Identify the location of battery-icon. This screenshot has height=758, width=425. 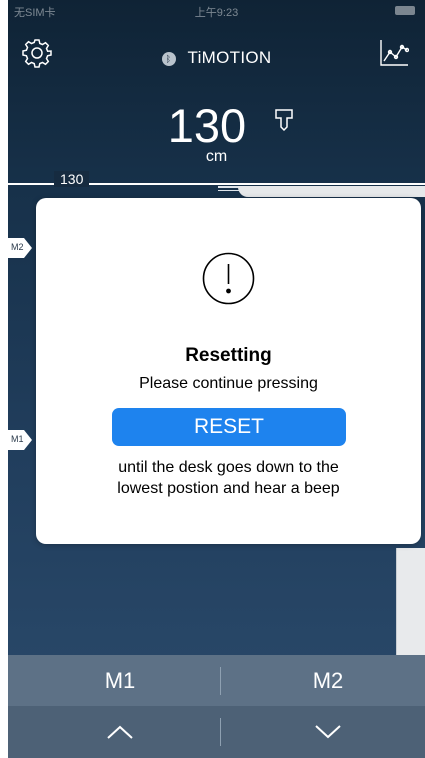
(405, 10).